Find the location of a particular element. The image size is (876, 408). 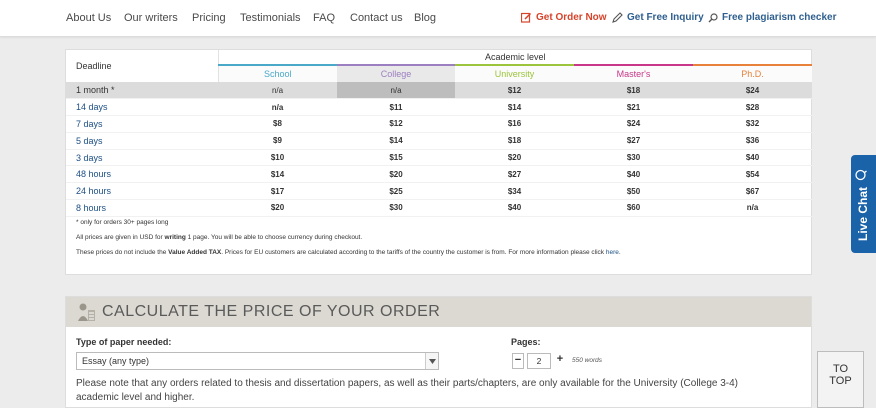

deadline-cell: 5 days is located at coordinates (142, 140).